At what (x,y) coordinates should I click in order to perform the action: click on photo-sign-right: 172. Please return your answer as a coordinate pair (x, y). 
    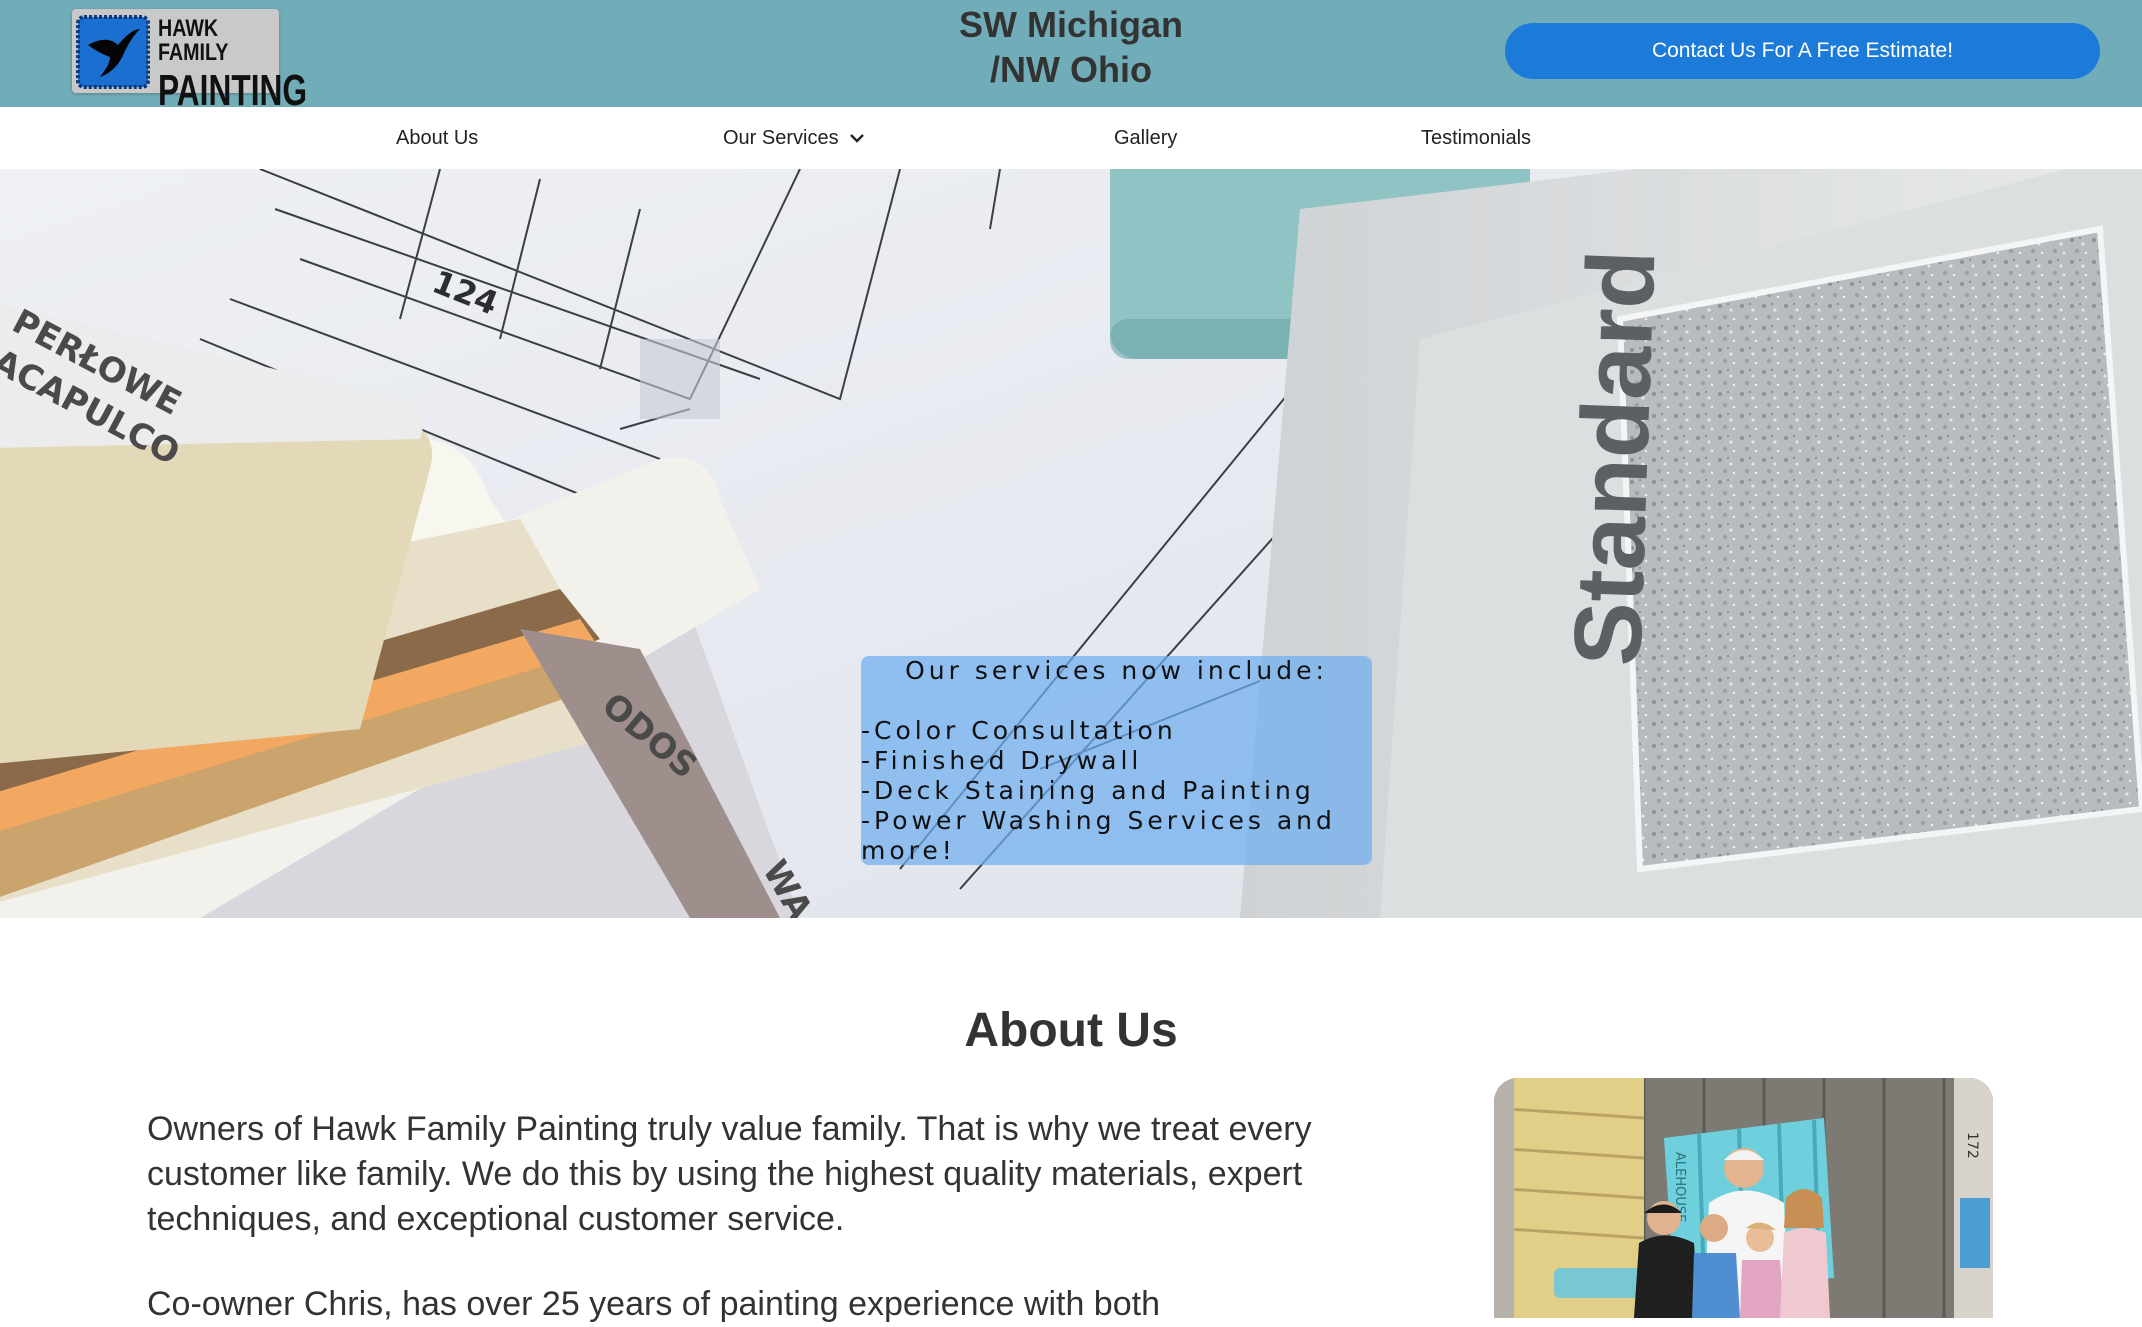
    Looking at the image, I should click on (1972, 1145).